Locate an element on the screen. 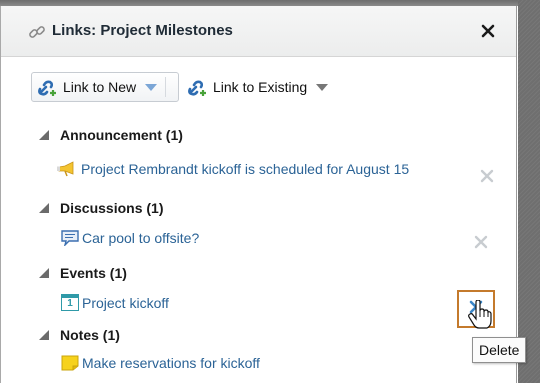 The image size is (540, 383). section-notes: Notes (1) is located at coordinates (79, 335).